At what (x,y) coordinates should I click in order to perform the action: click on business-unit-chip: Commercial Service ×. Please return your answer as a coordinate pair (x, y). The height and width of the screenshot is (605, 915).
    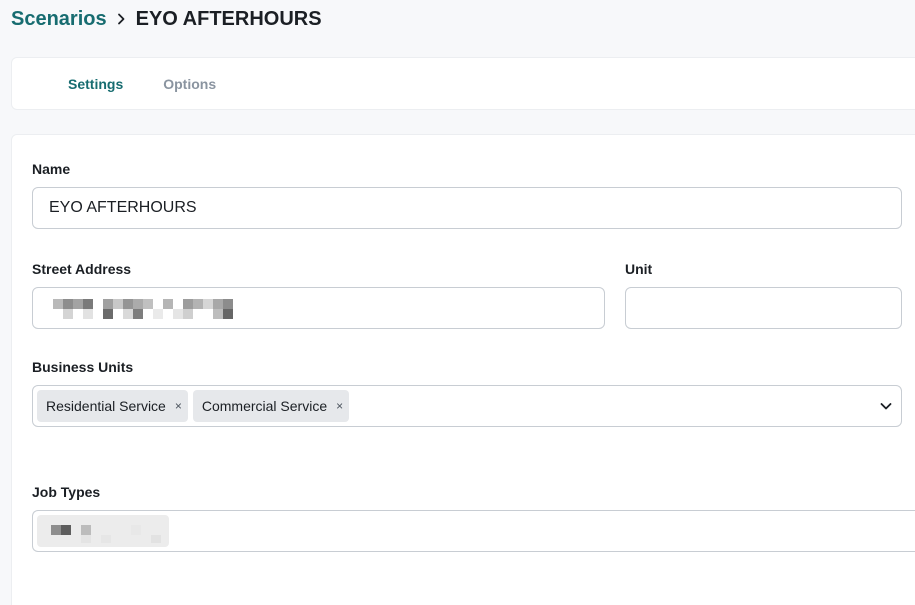
    Looking at the image, I should click on (271, 406).